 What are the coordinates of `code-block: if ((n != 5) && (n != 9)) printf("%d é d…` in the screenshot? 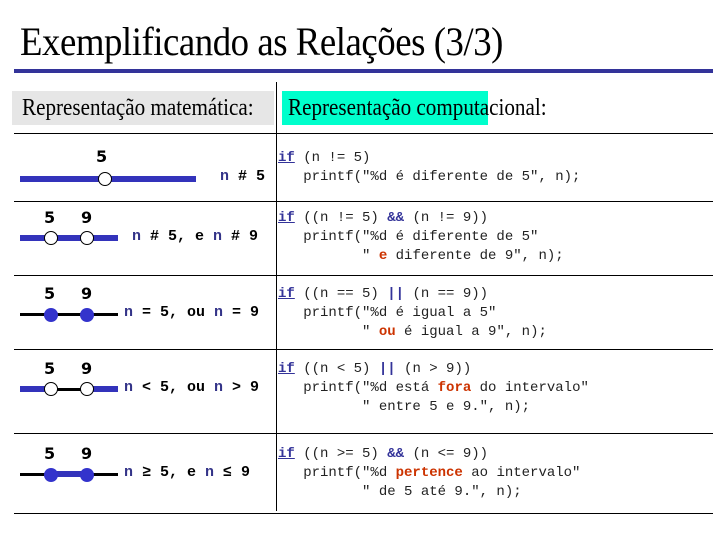 It's located at (421, 237).